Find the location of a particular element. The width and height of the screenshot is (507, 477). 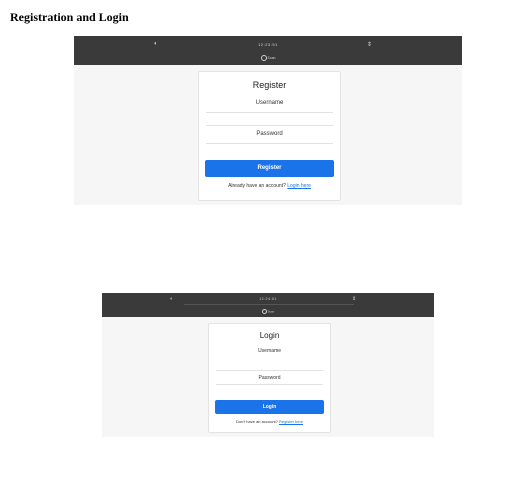

login-prompt-text: Already have an account? is located at coordinates (257, 186).